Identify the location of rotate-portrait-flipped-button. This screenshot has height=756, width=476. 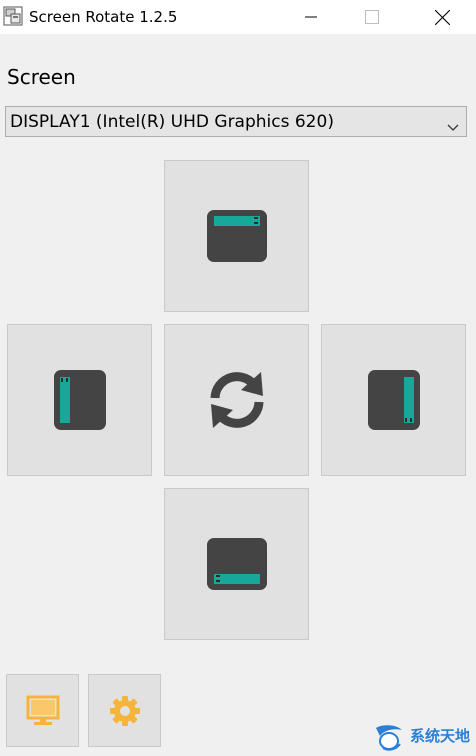
(393, 400).